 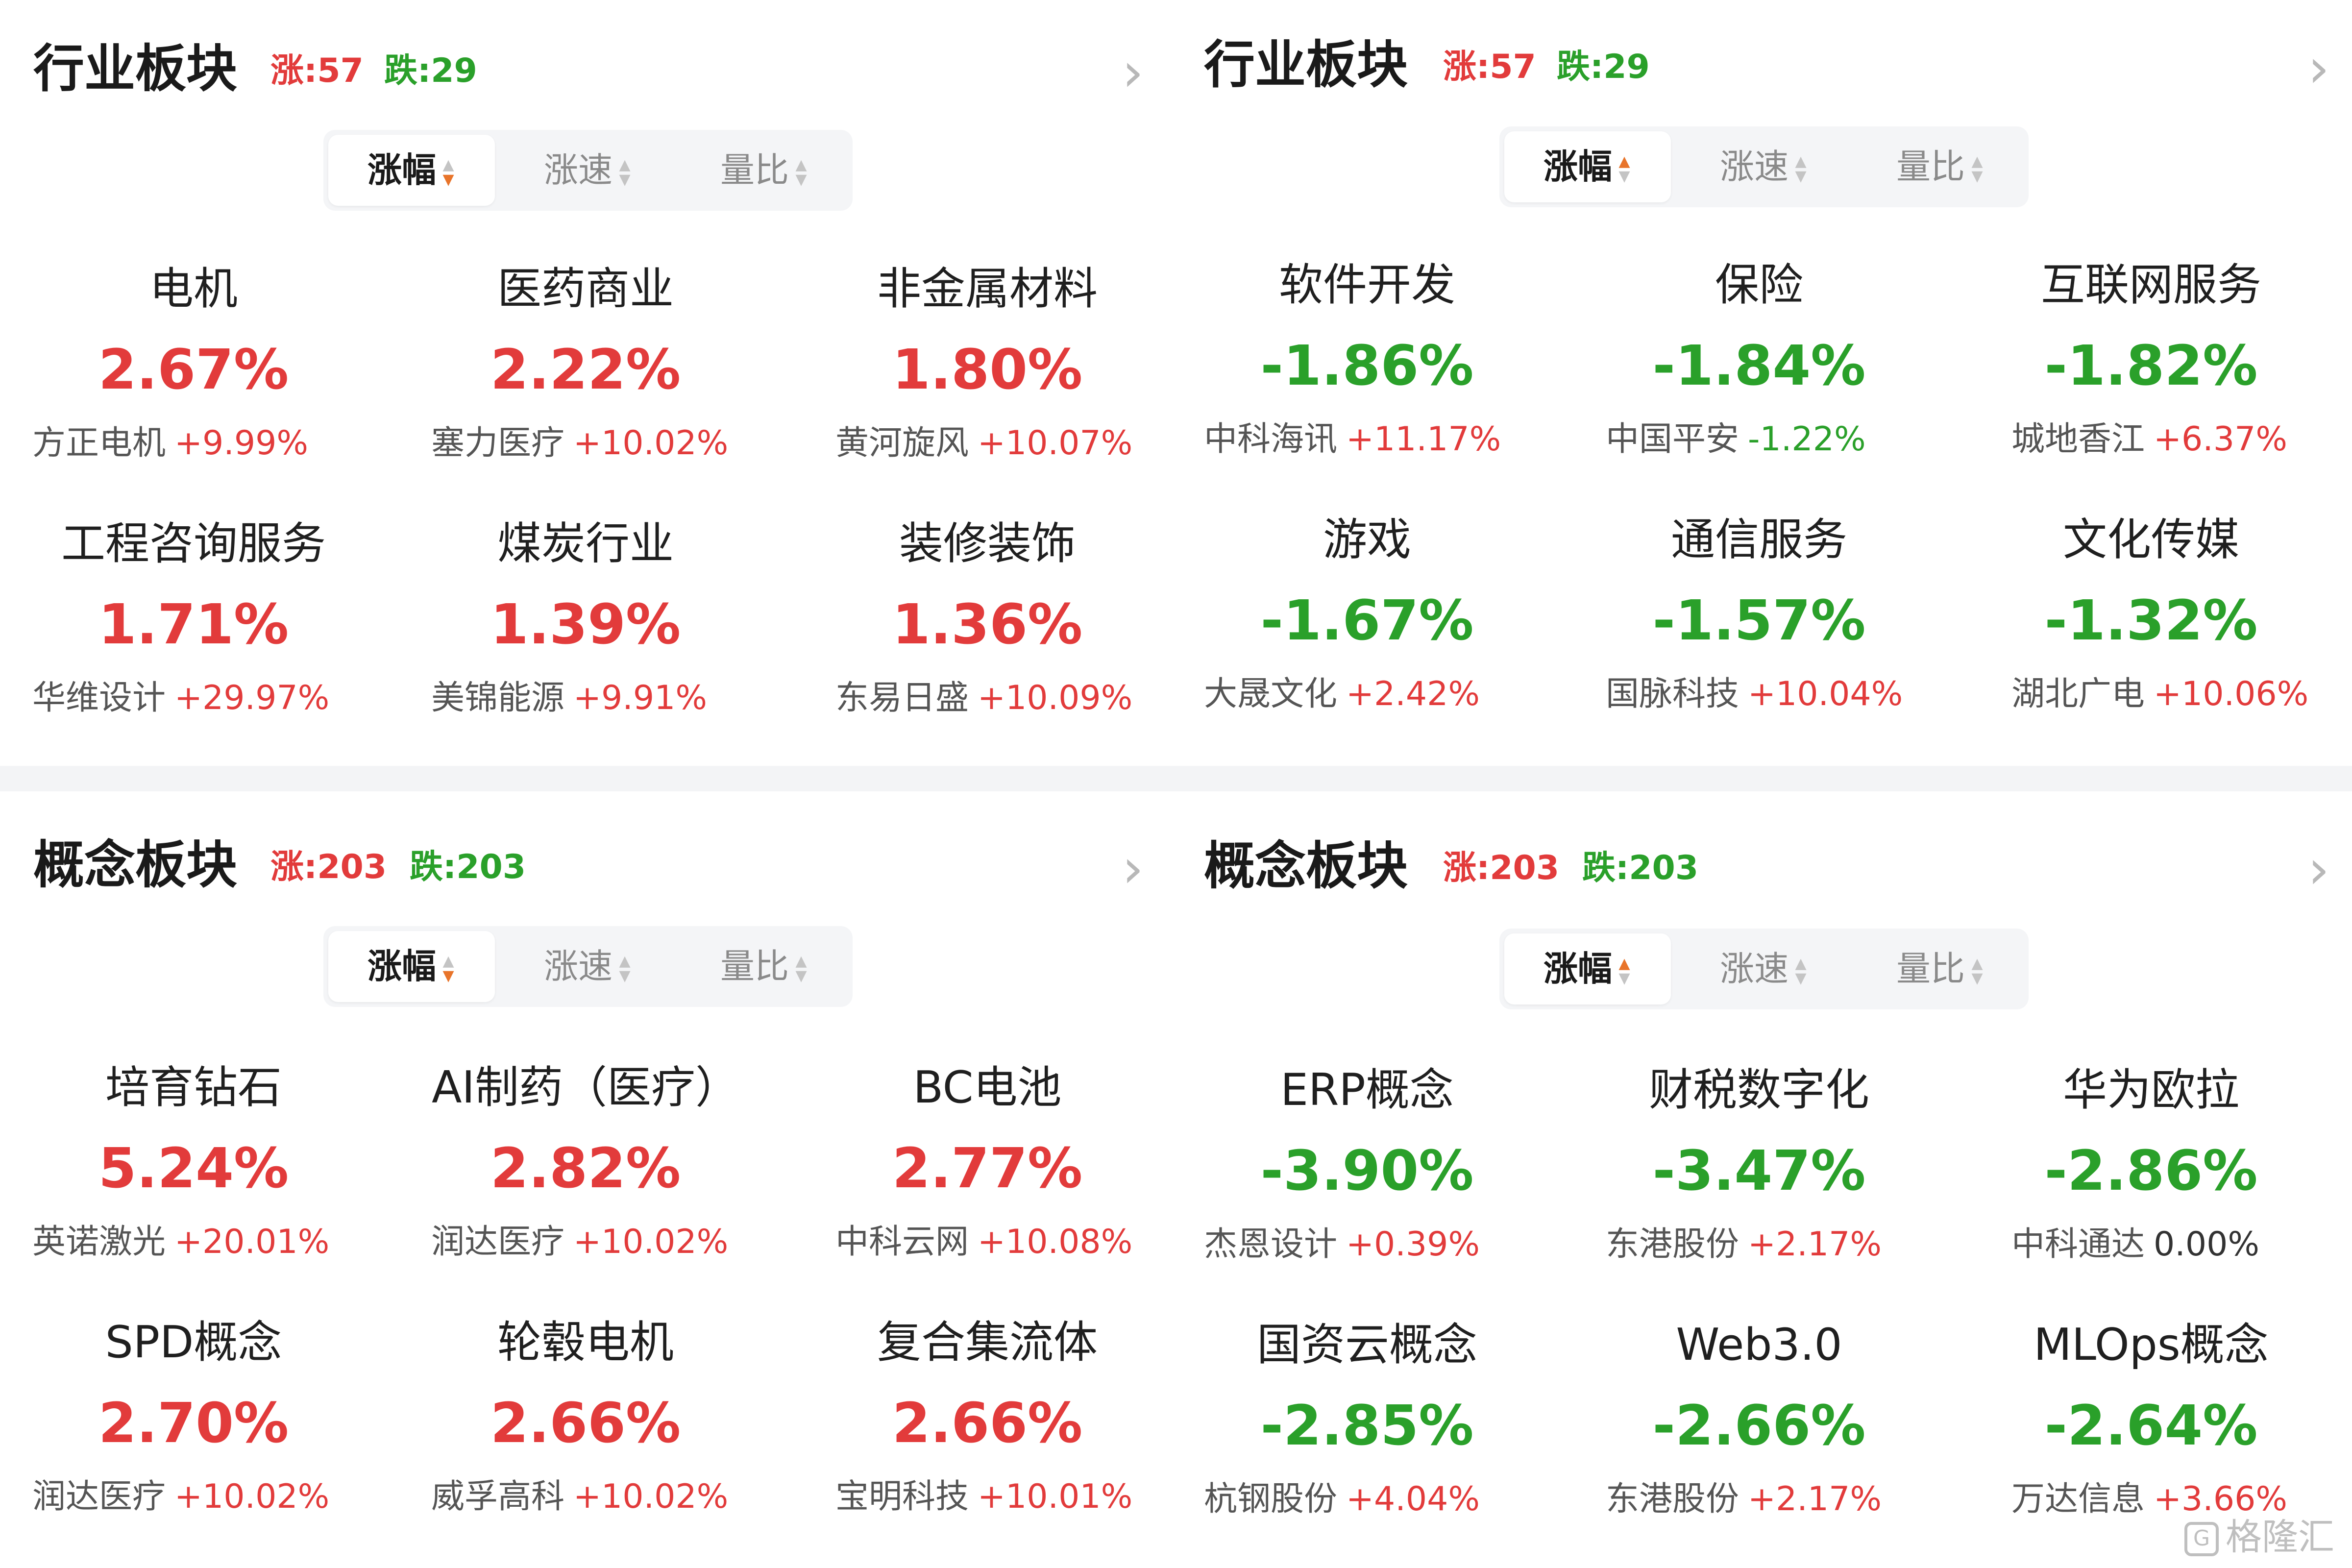 What do you see at coordinates (252, 1496) in the screenshot?
I see `leading-stock-change: +10.02%` at bounding box center [252, 1496].